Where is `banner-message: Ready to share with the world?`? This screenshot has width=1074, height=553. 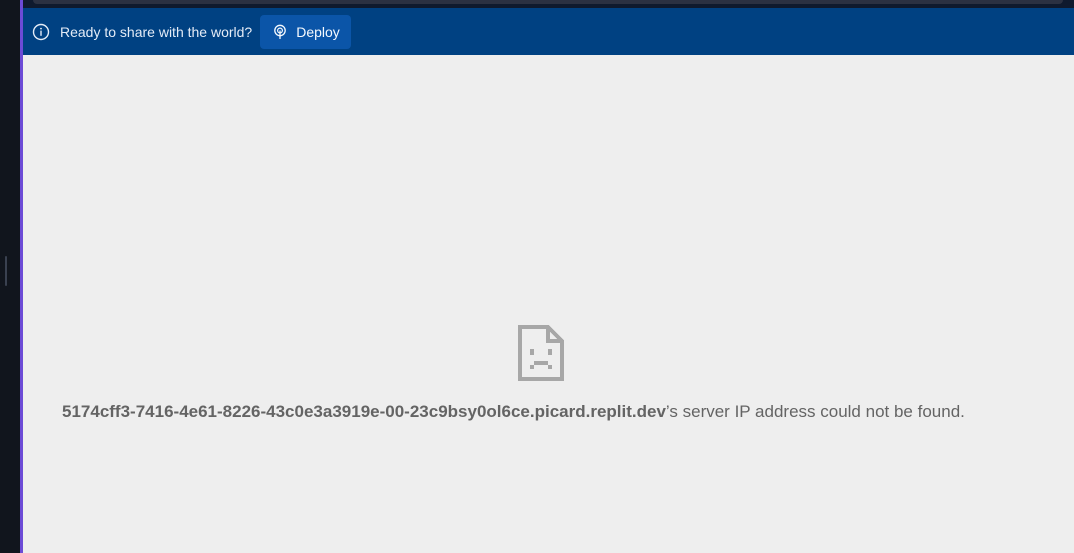
banner-message: Ready to share with the world? is located at coordinates (156, 31).